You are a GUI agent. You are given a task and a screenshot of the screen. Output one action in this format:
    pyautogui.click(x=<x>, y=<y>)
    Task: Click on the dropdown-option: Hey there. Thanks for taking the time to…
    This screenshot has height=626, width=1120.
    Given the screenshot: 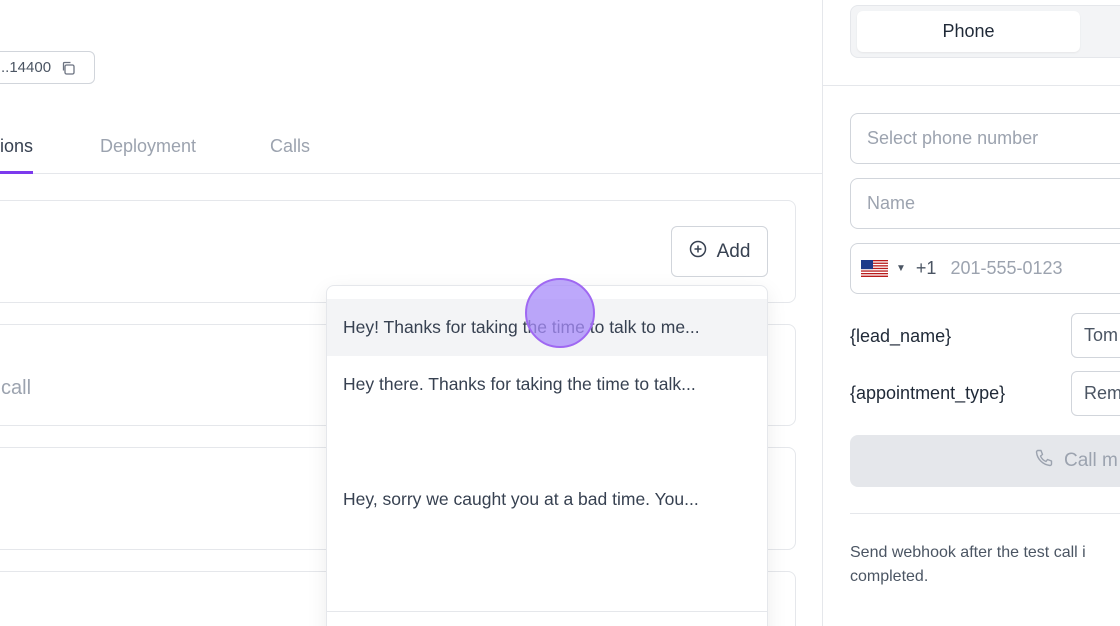 What is the action you would take?
    pyautogui.click(x=547, y=384)
    